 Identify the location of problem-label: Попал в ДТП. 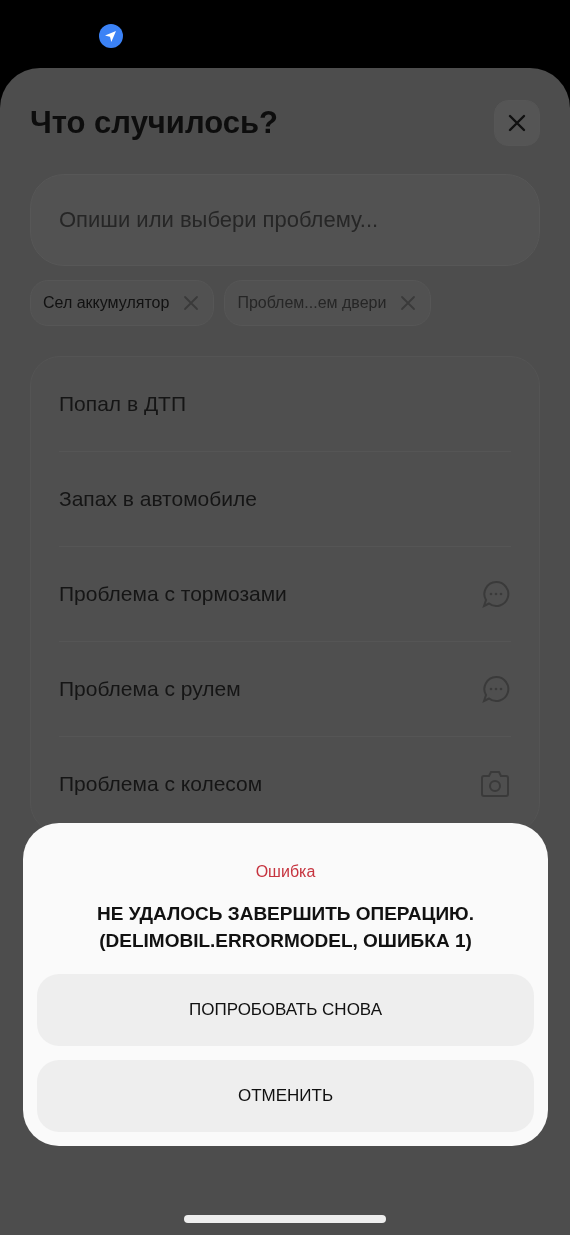
(123, 404).